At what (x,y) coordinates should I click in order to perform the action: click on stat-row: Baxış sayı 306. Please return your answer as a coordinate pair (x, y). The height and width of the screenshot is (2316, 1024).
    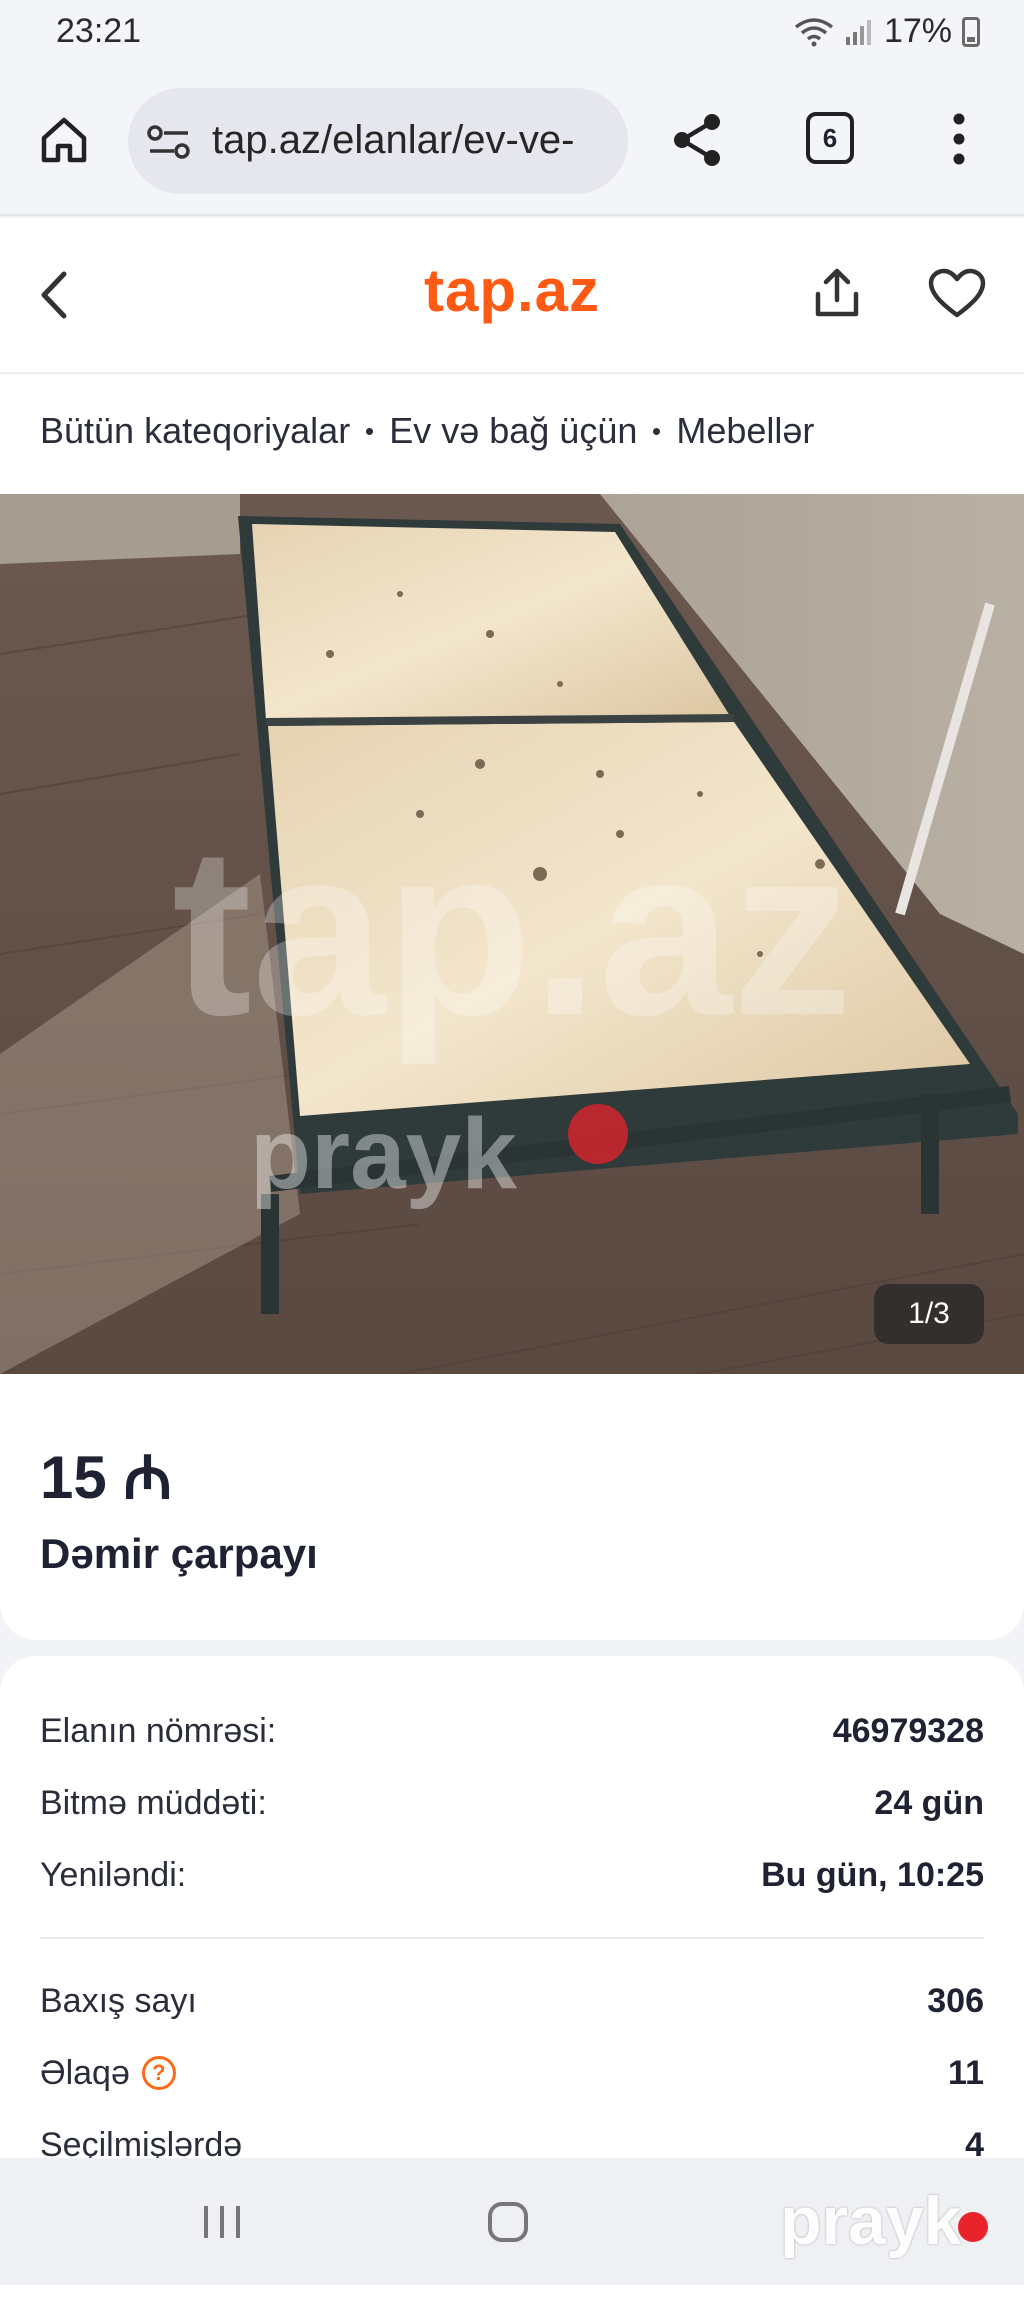
    Looking at the image, I should click on (512, 2001).